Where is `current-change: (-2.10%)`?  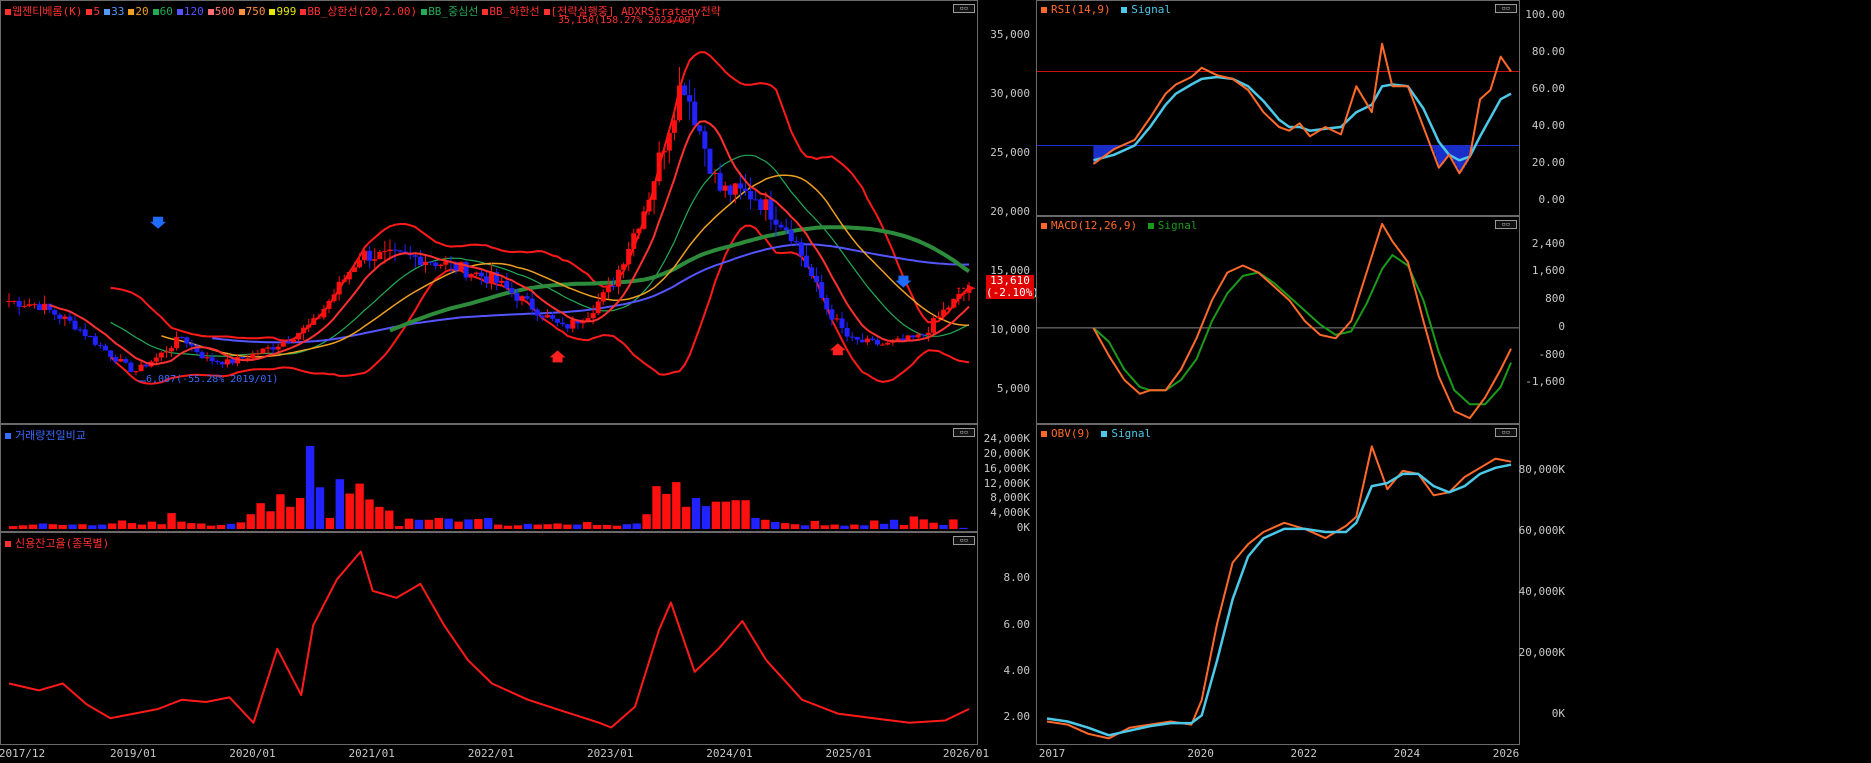
current-change: (-2.10%) is located at coordinates (1012, 292).